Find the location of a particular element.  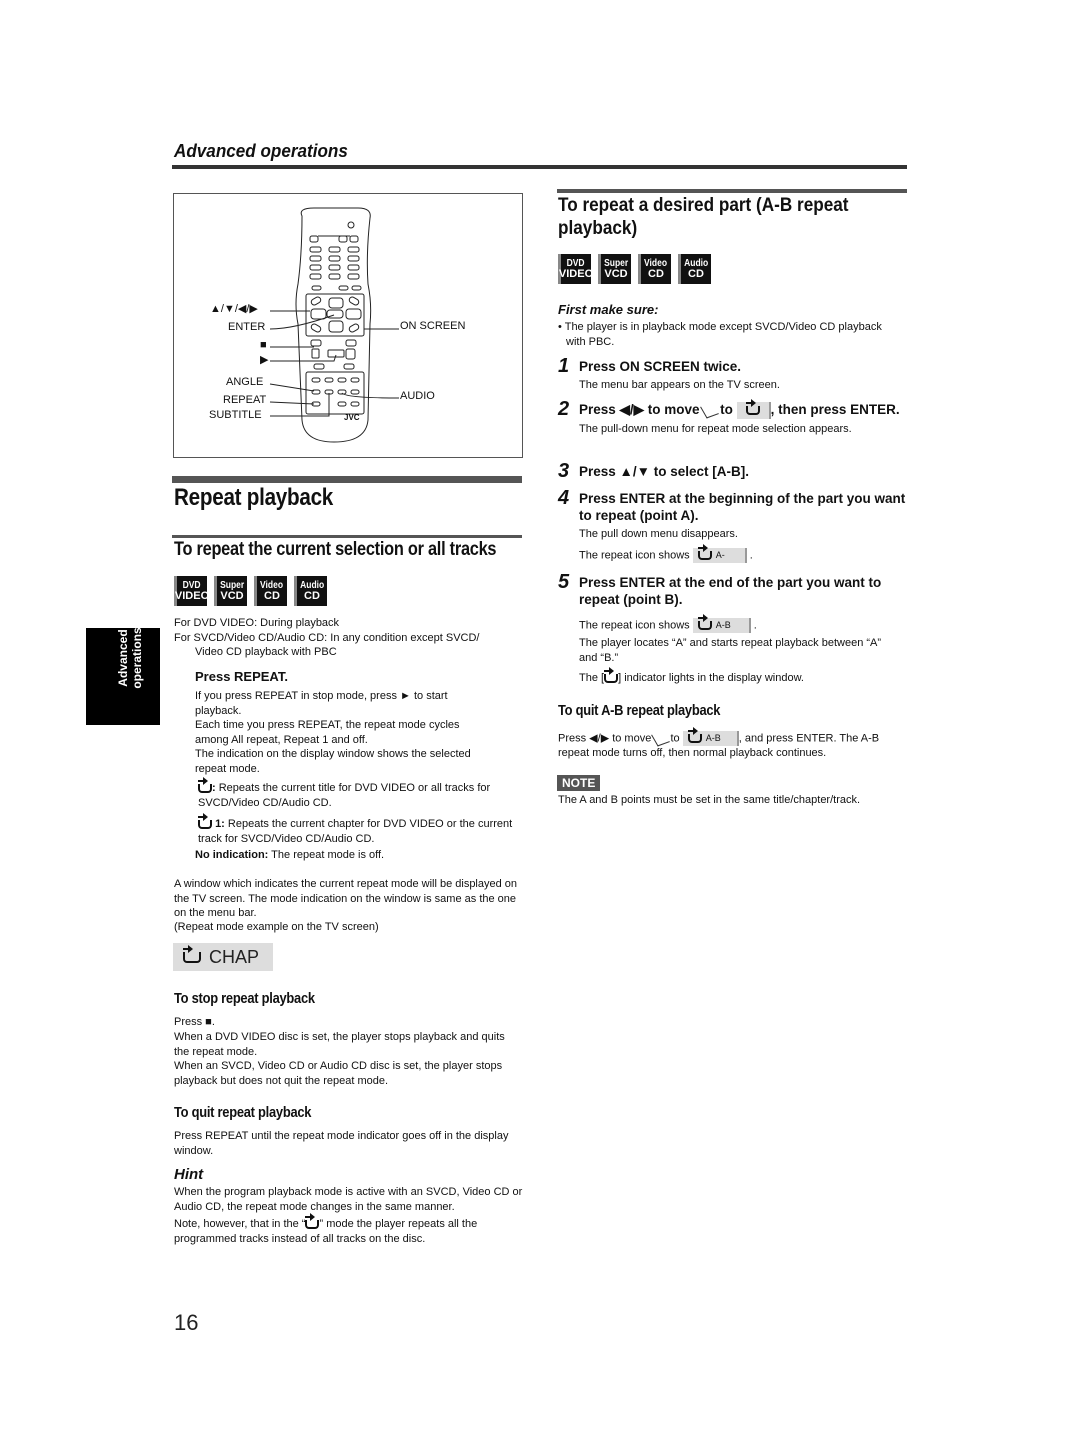

quit-ab-heading: To quit A-B repeat playback is located at coordinates (639, 710).